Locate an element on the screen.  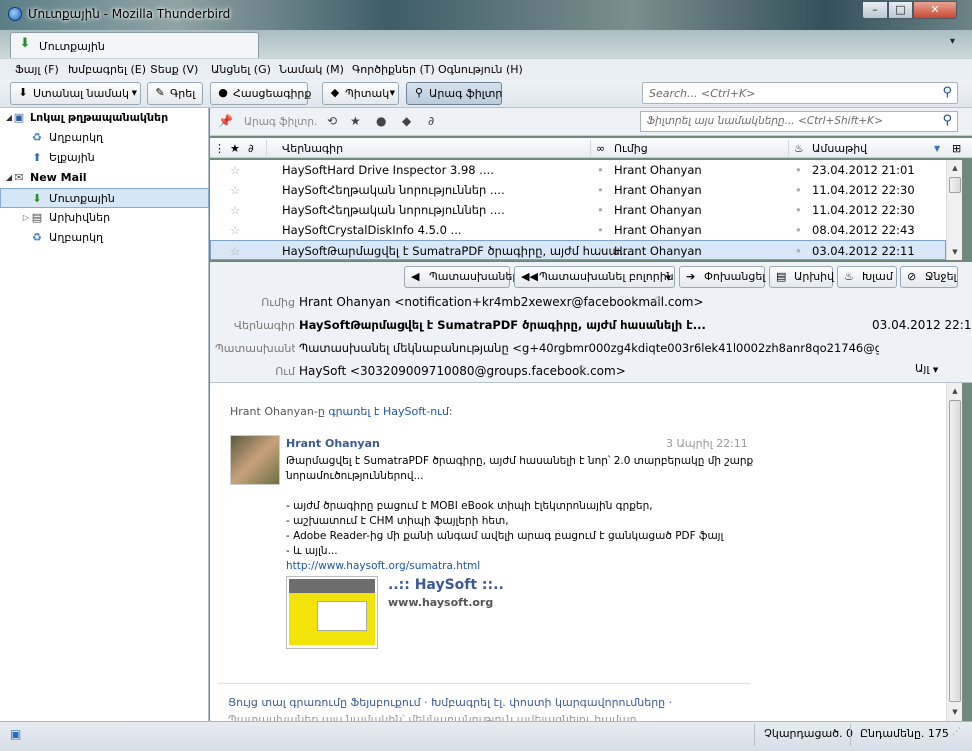
column-correspondent: Ումից is located at coordinates (631, 148).